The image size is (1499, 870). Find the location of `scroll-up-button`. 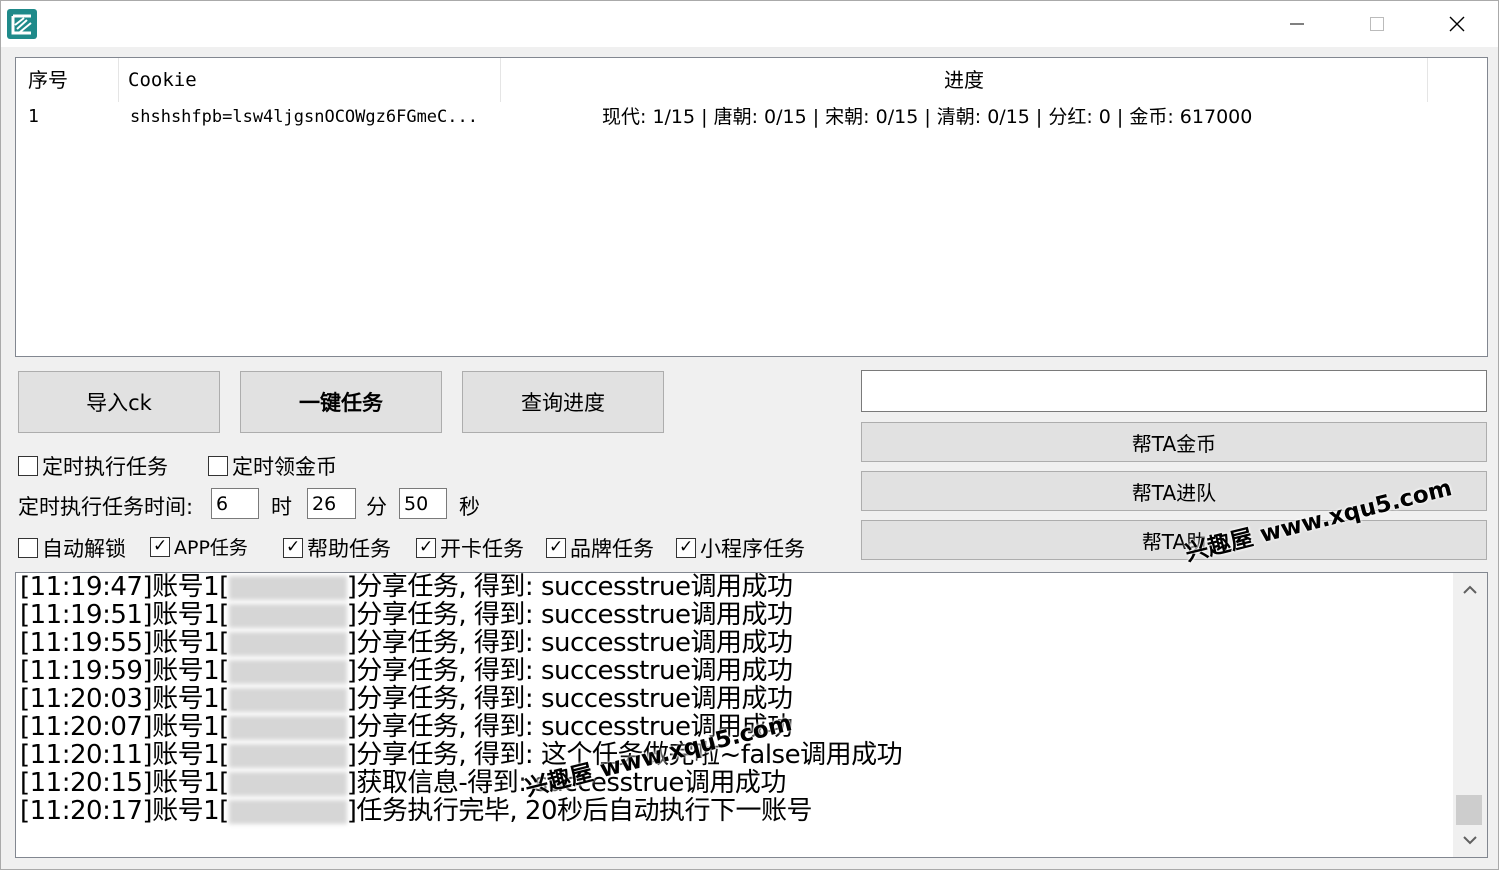

scroll-up-button is located at coordinates (1470, 590).